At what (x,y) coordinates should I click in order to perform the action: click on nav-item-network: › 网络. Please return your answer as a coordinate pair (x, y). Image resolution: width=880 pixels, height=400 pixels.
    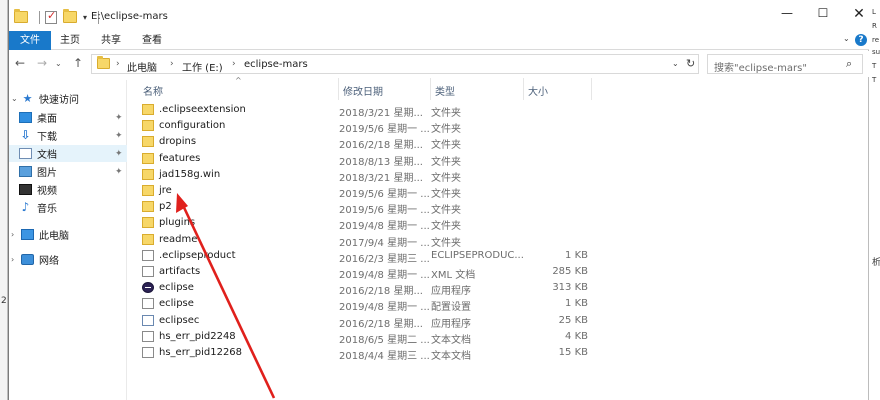
    Looking at the image, I should click on (68, 259).